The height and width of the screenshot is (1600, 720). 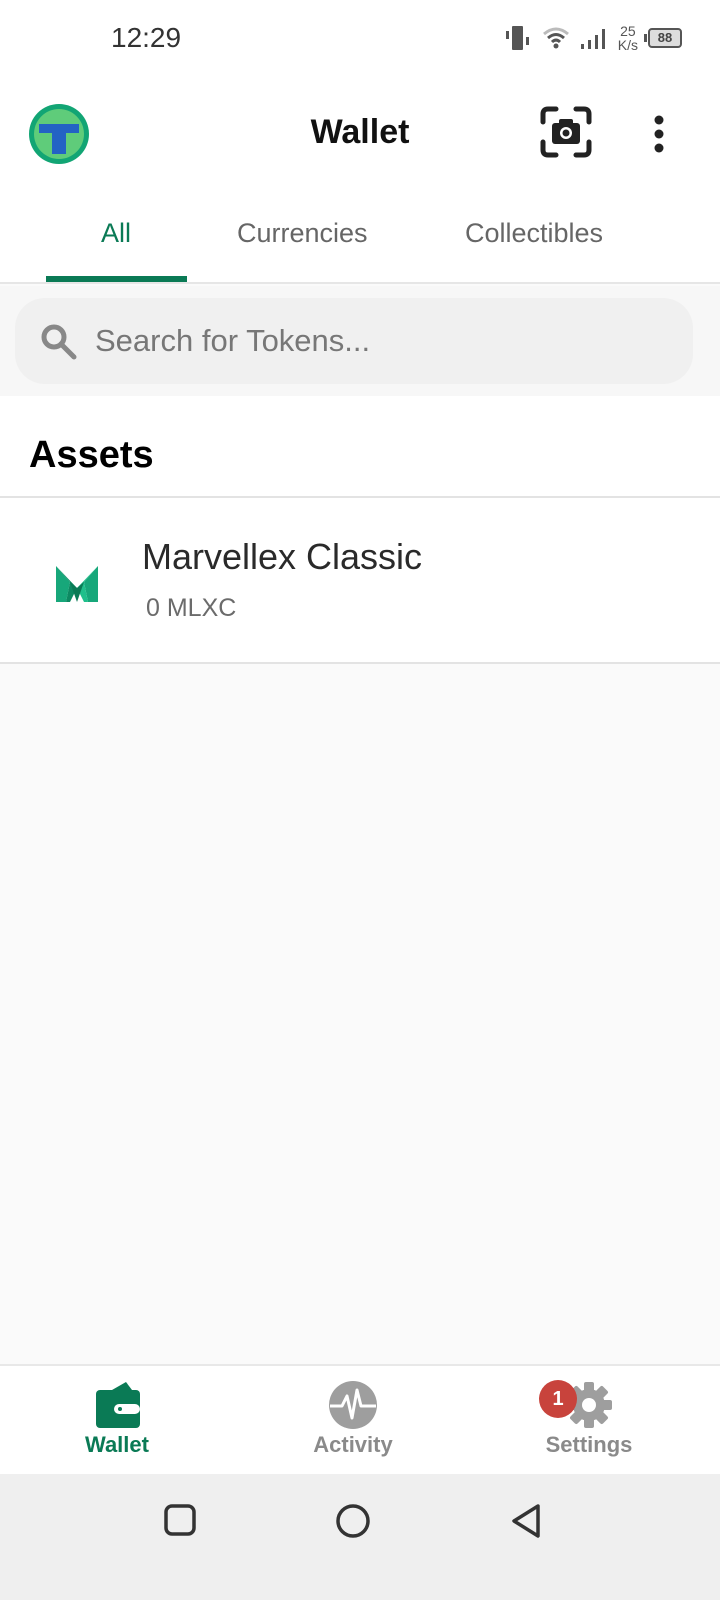 I want to click on more-vertical-icon, so click(x=659, y=134).